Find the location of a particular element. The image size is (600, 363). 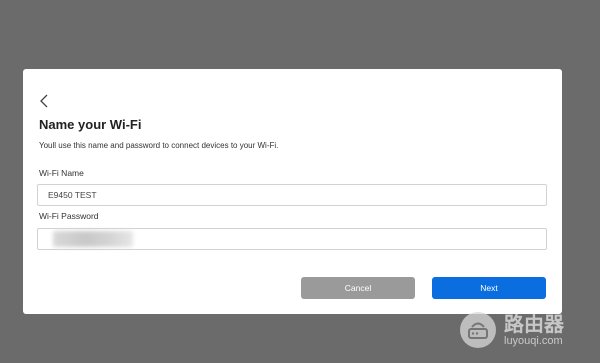

dialog-title: Name your Wi-Fi is located at coordinates (90, 124).